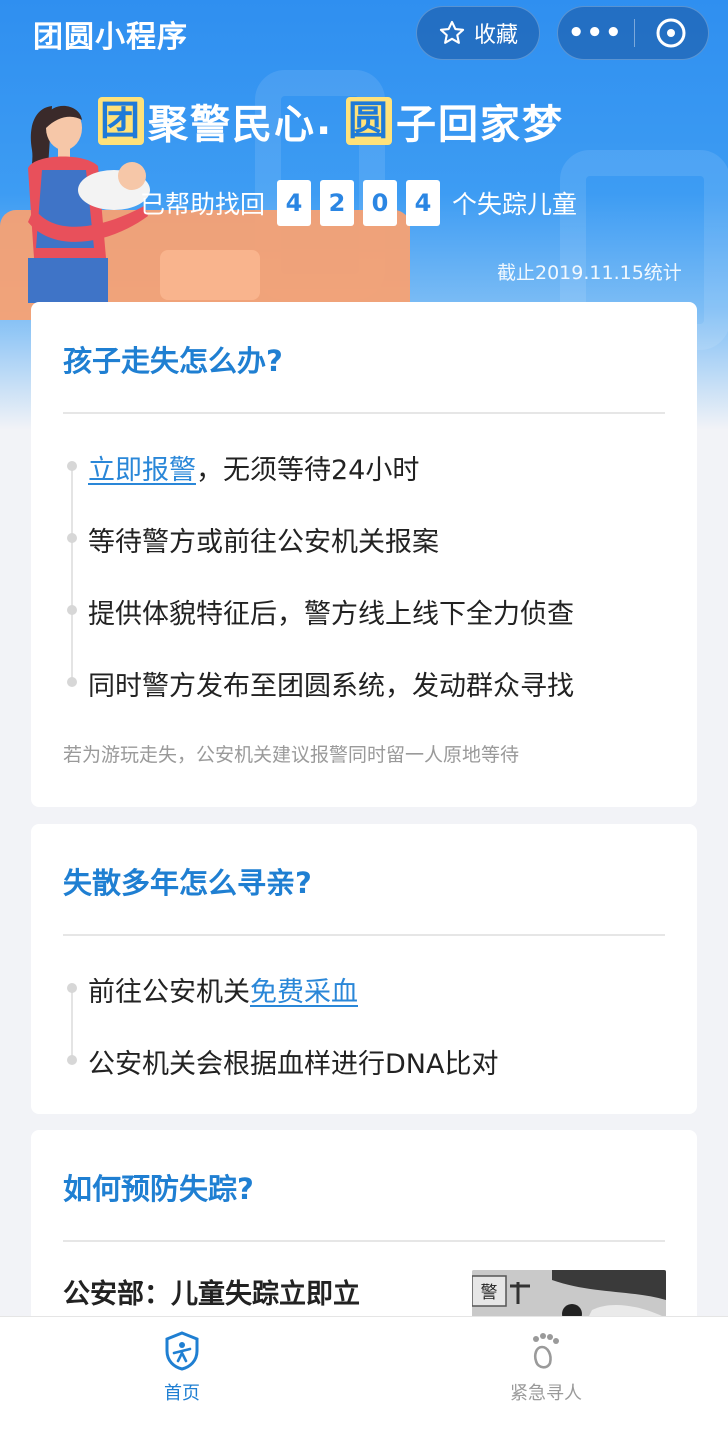 The height and width of the screenshot is (1450, 728). I want to click on article-title: 公安部：儿童失踪立即立, so click(211, 1291).